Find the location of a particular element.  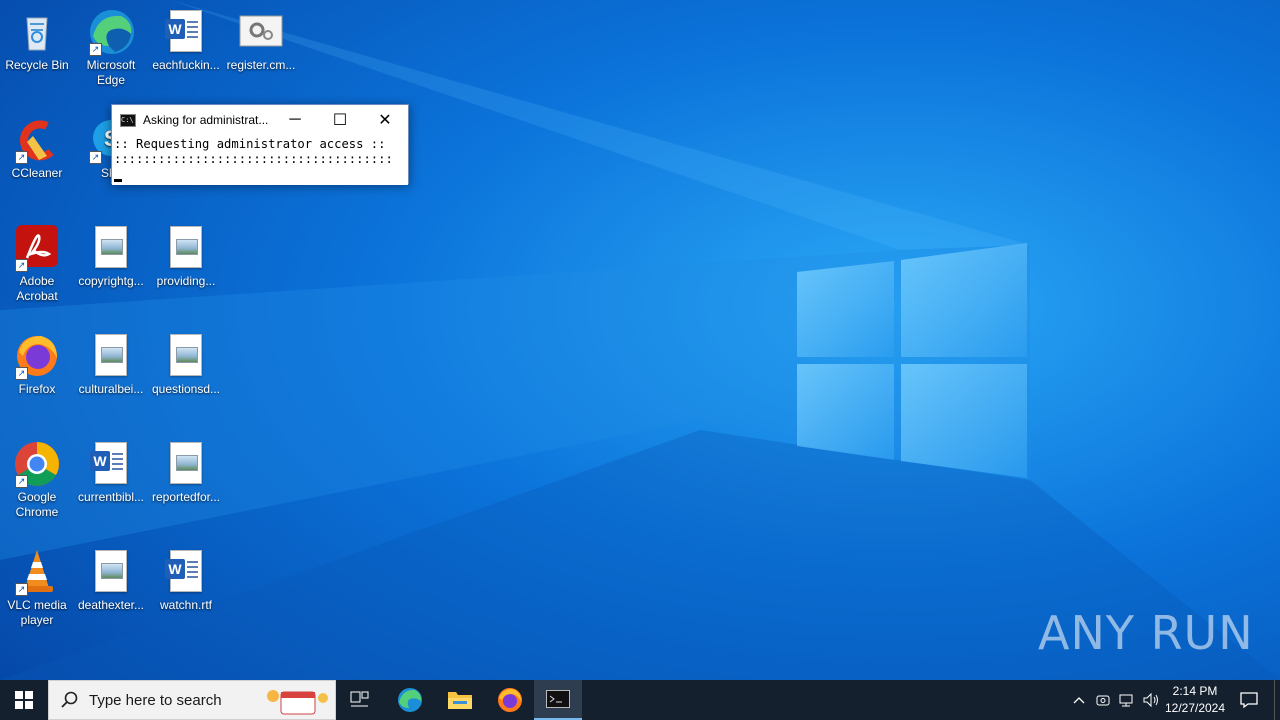

taskbar-clock: 2:14 PM 12/27/2024 is located at coordinates (1195, 700).